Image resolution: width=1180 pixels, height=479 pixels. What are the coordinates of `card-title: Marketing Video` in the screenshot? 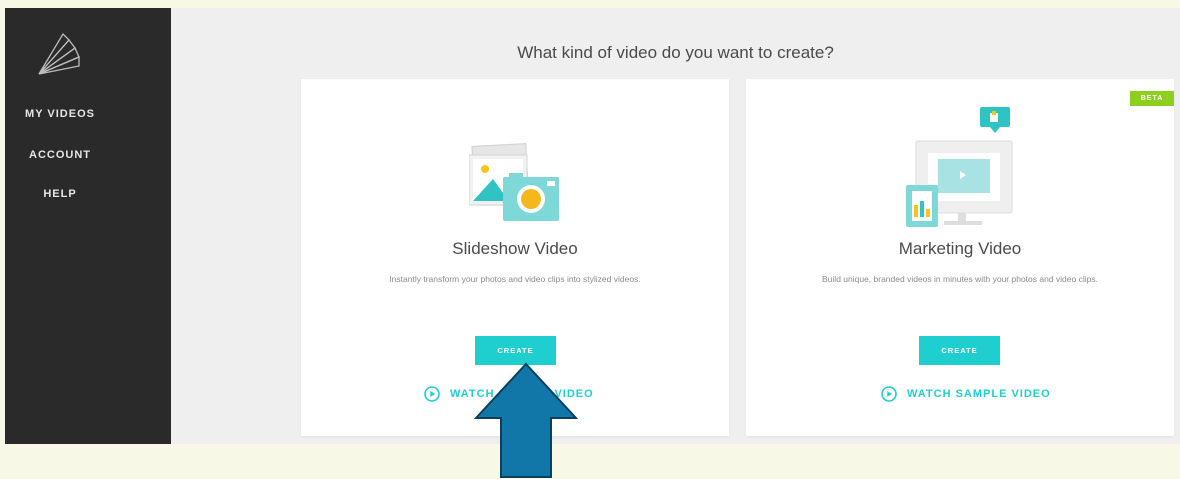 It's located at (960, 248).